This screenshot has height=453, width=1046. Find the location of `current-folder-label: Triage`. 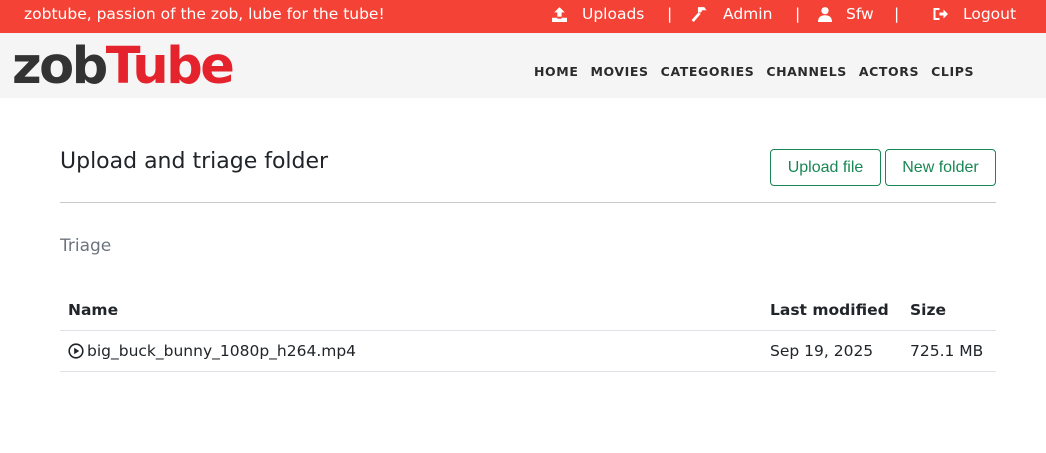

current-folder-label: Triage is located at coordinates (86, 246).